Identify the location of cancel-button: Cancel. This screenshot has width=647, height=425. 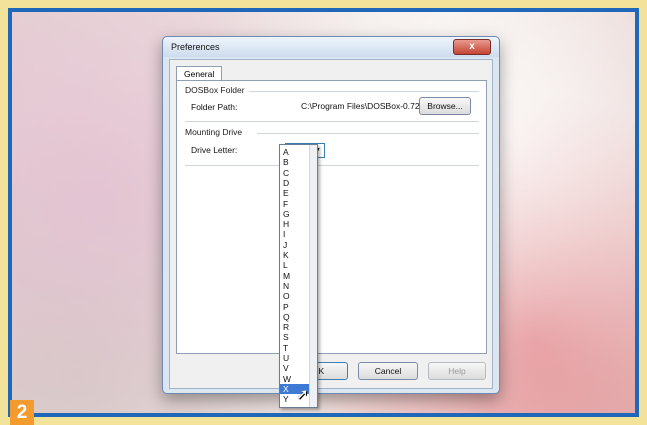
(388, 371).